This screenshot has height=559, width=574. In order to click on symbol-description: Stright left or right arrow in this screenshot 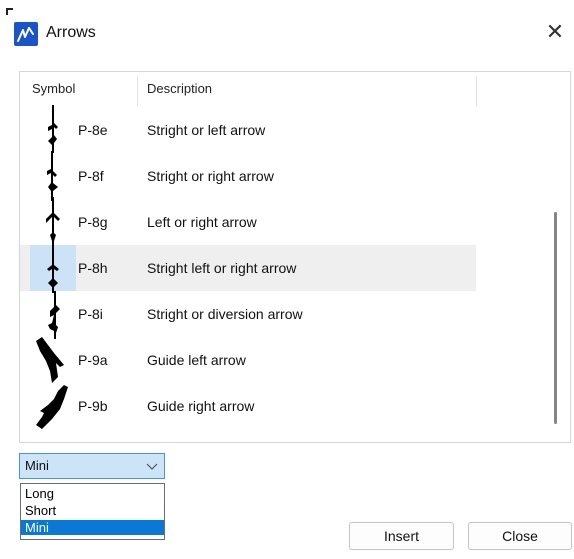, I will do `click(222, 268)`.